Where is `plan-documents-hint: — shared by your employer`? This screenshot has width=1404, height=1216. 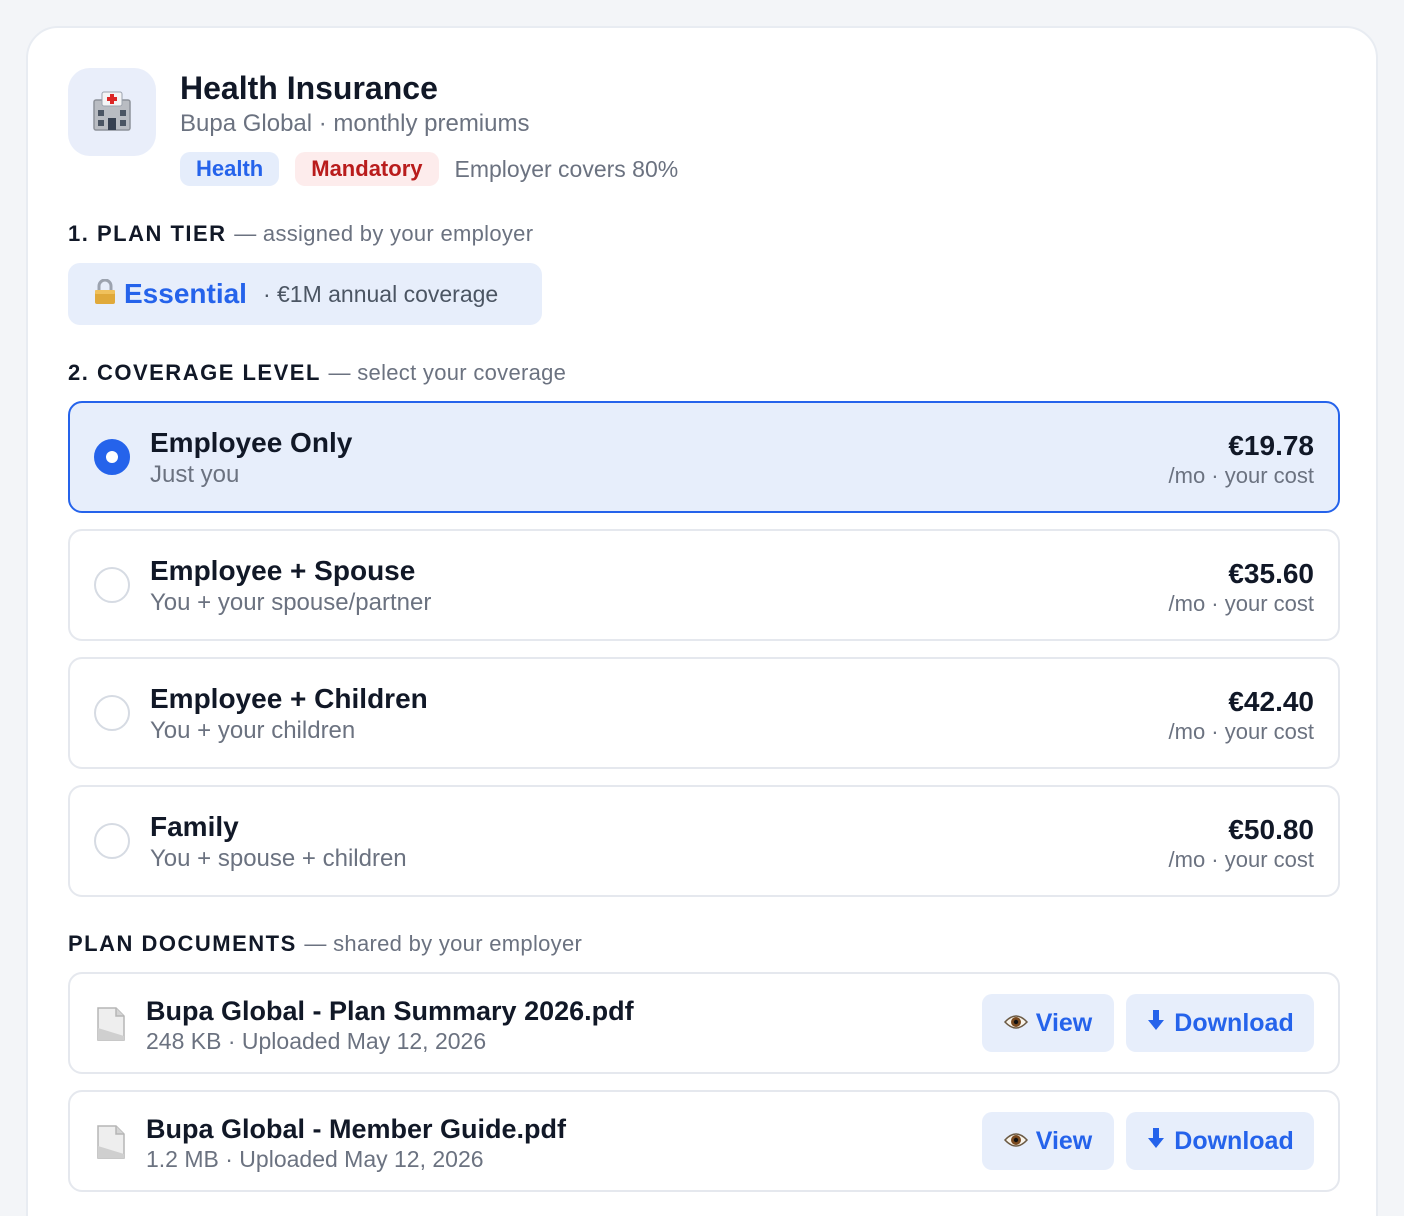 plan-documents-hint: — shared by your employer is located at coordinates (443, 943).